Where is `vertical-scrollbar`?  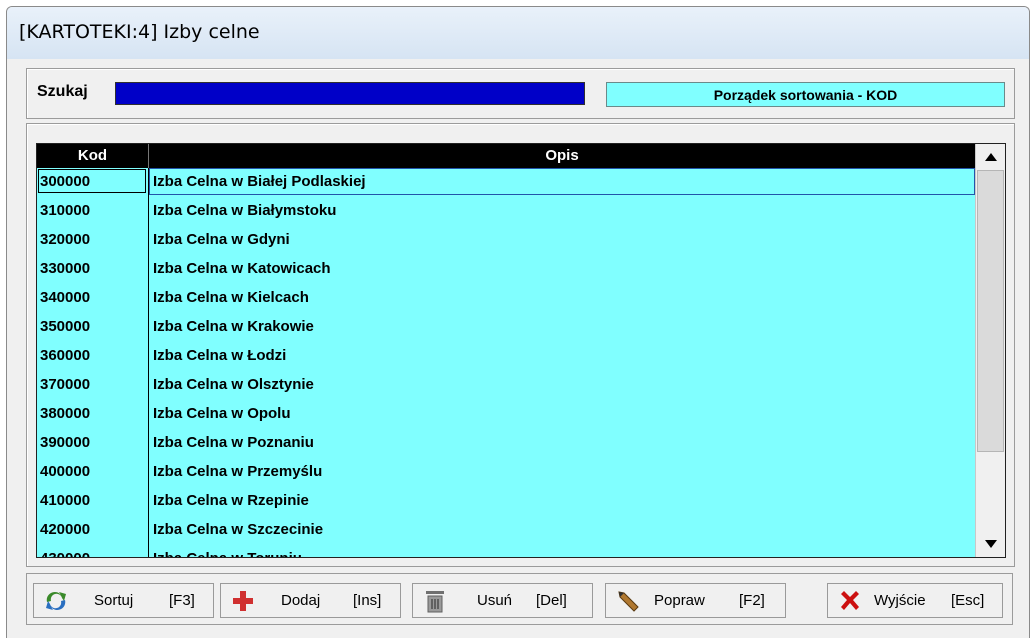 vertical-scrollbar is located at coordinates (990, 350).